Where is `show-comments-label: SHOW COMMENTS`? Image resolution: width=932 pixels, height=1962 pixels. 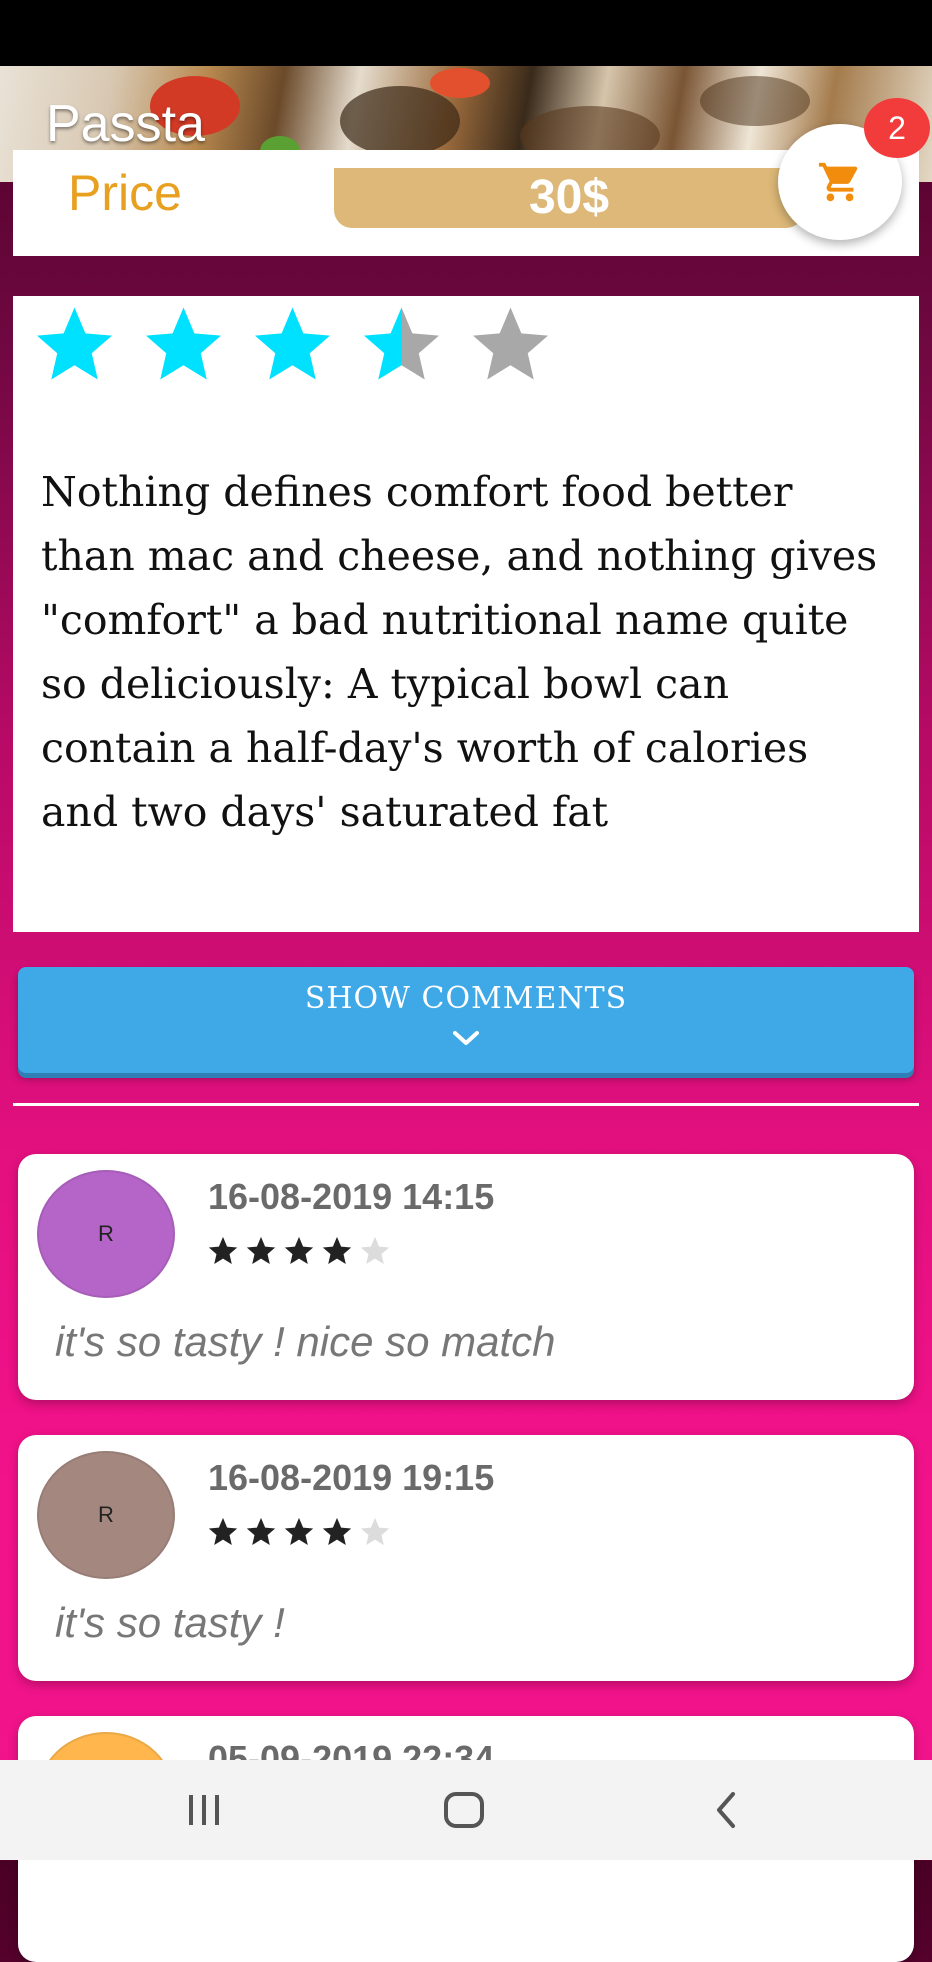
show-comments-label: SHOW COMMENTS is located at coordinates (466, 998).